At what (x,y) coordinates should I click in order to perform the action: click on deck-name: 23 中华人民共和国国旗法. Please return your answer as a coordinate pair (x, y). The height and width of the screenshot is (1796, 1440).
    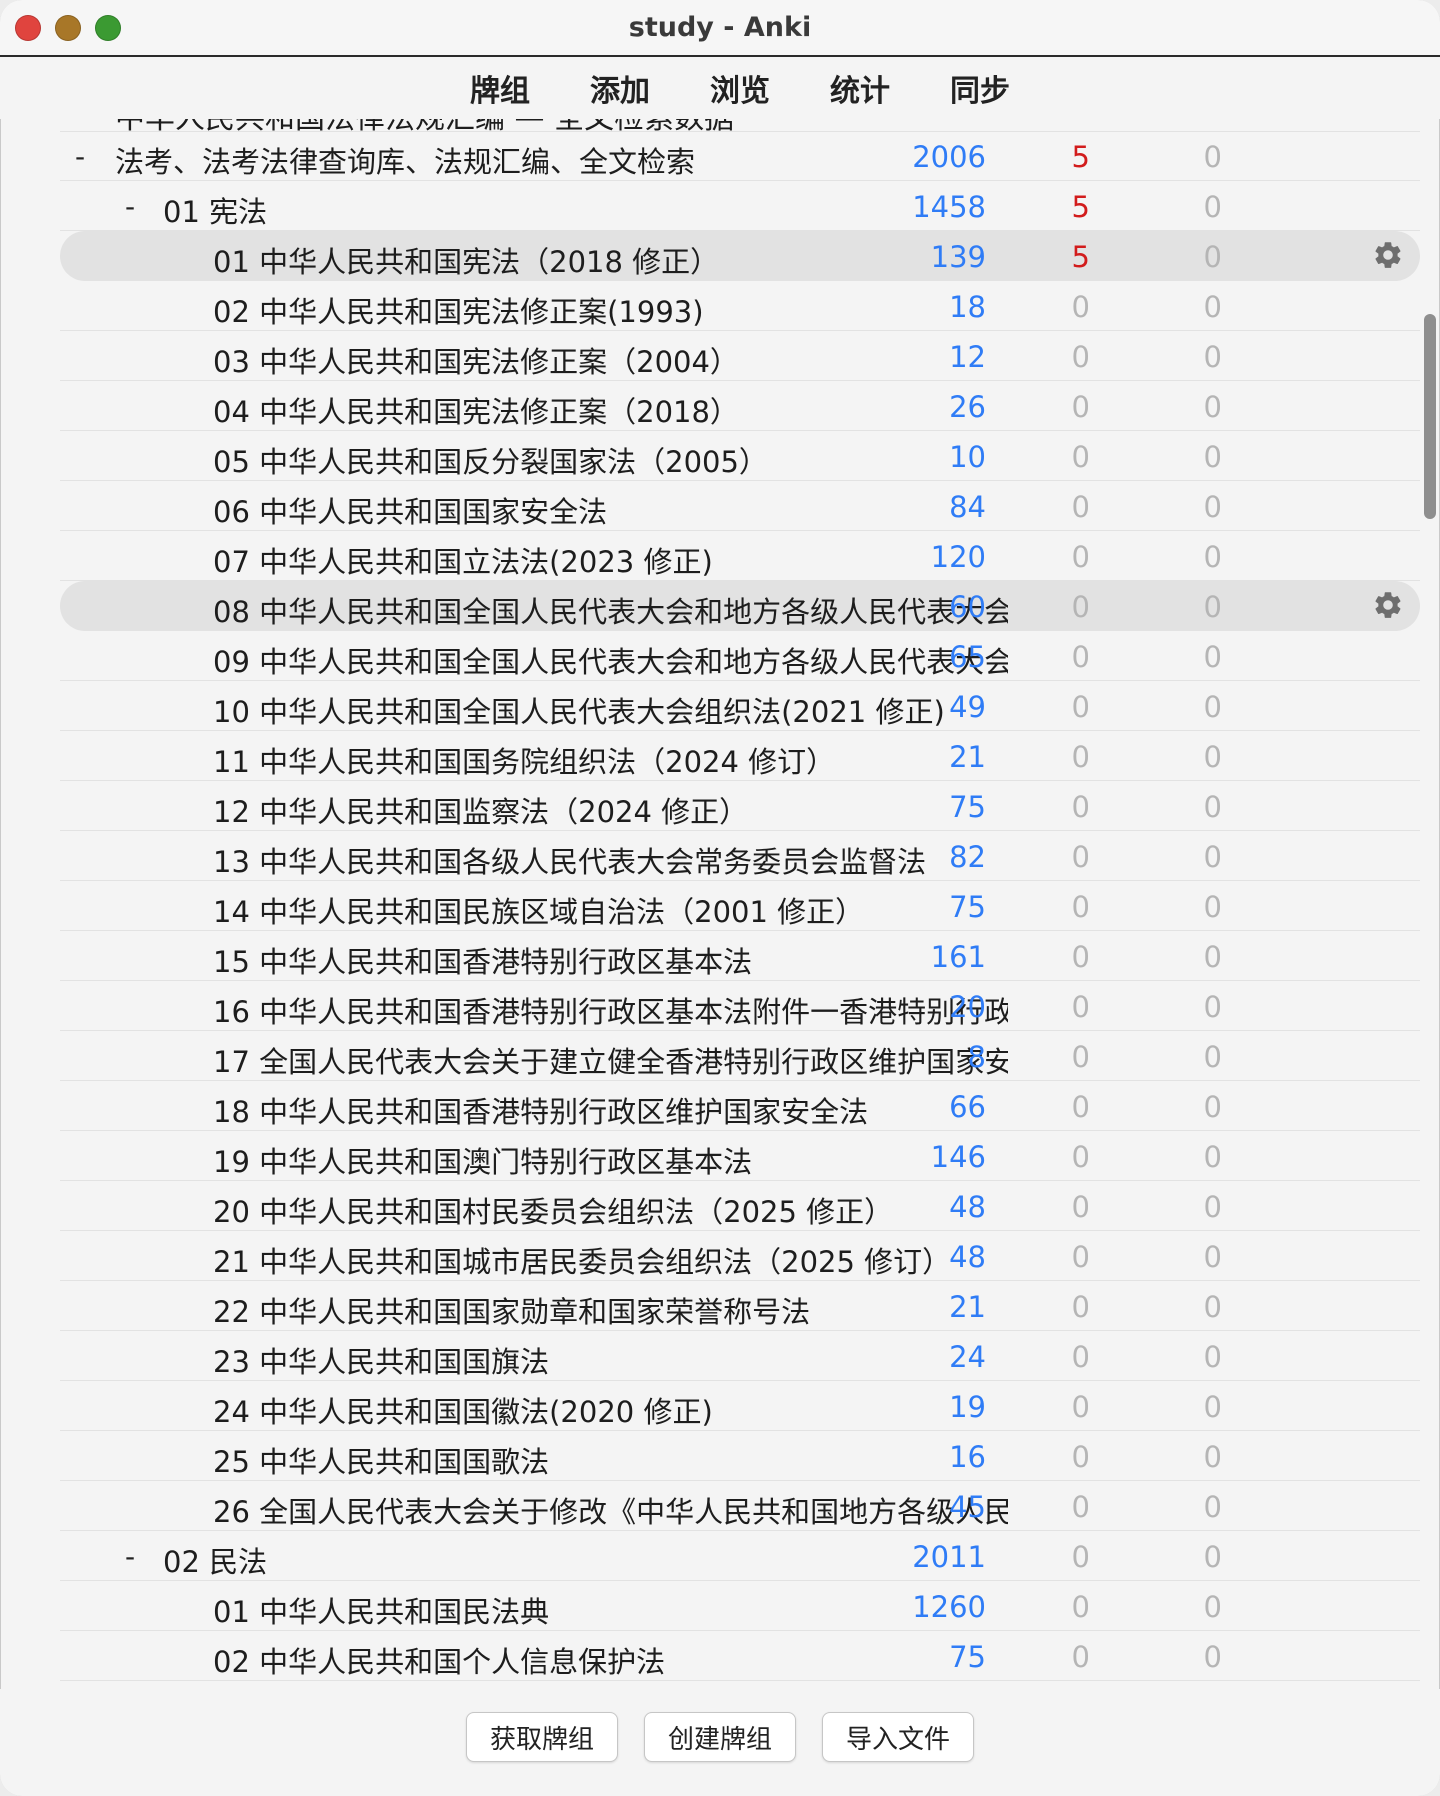
    Looking at the image, I should click on (381, 1360).